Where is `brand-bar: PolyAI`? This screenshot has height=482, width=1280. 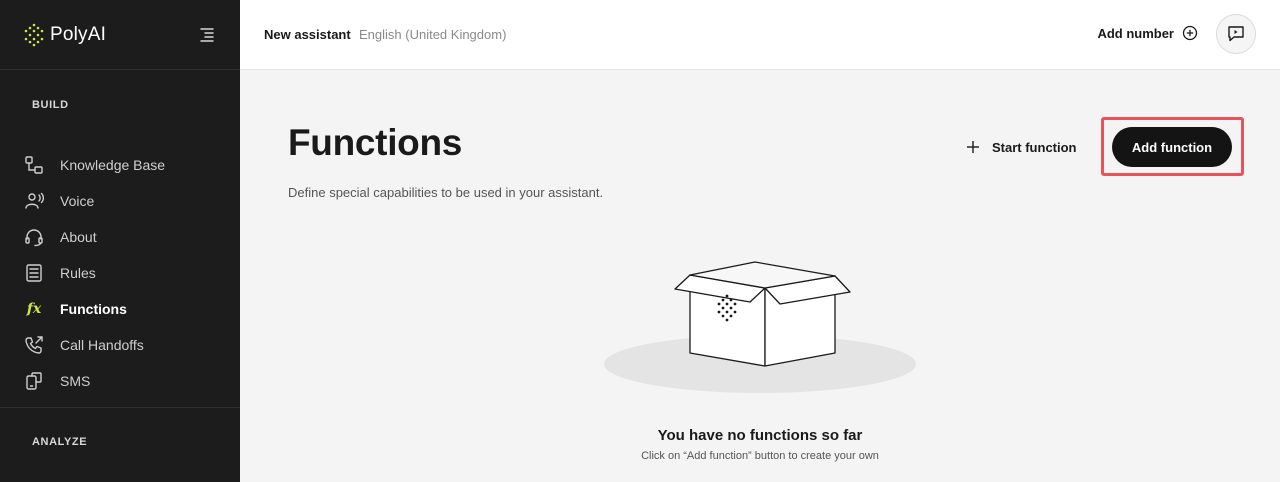
brand-bar: PolyAI is located at coordinates (120, 35).